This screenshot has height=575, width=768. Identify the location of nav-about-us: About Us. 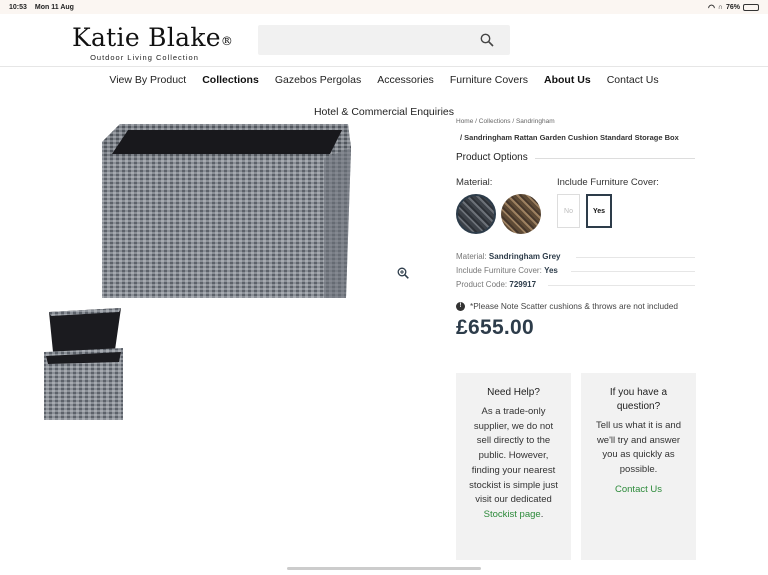
(567, 80).